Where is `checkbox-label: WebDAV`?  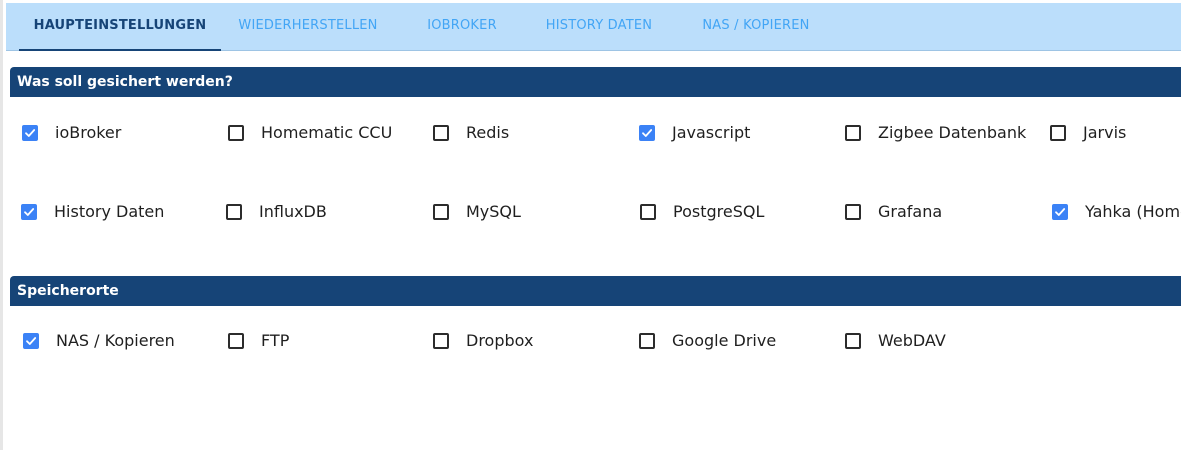 checkbox-label: WebDAV is located at coordinates (912, 340).